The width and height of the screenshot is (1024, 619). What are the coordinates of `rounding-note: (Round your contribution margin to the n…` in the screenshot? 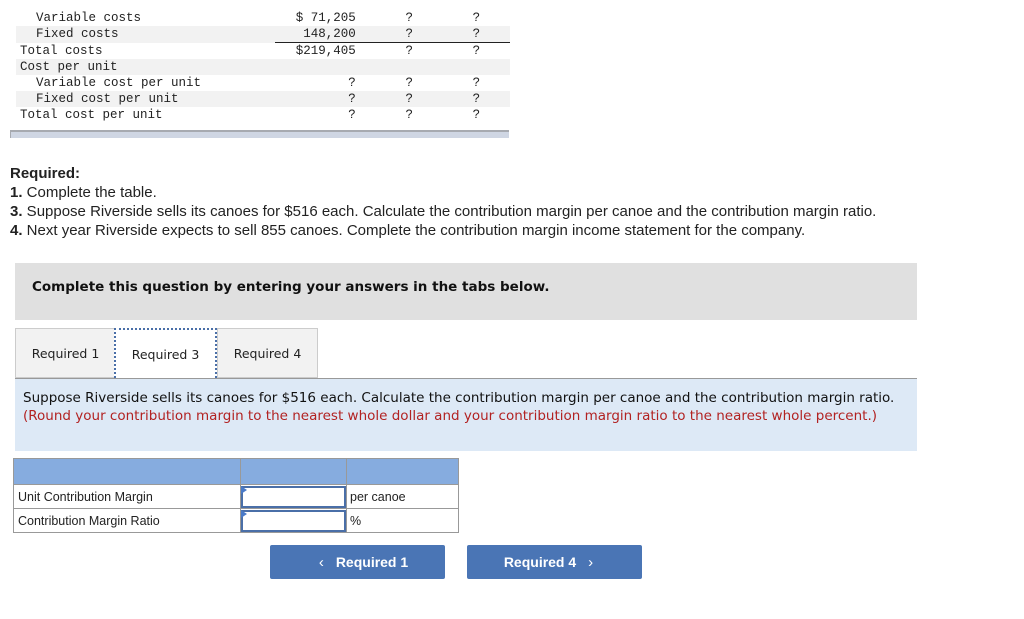 It's located at (450, 415).